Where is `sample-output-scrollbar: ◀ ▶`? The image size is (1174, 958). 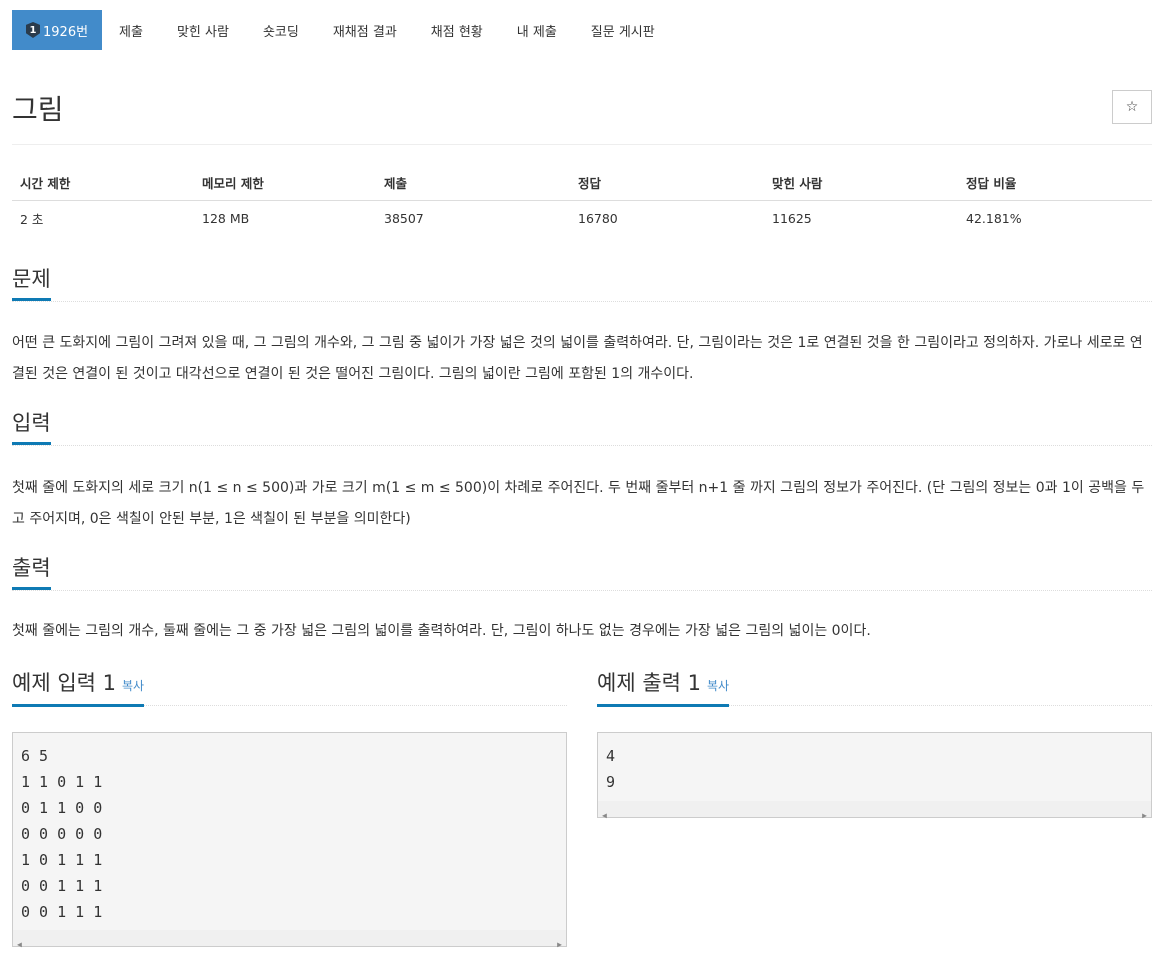
sample-output-scrollbar: ◀ ▶ is located at coordinates (874, 810).